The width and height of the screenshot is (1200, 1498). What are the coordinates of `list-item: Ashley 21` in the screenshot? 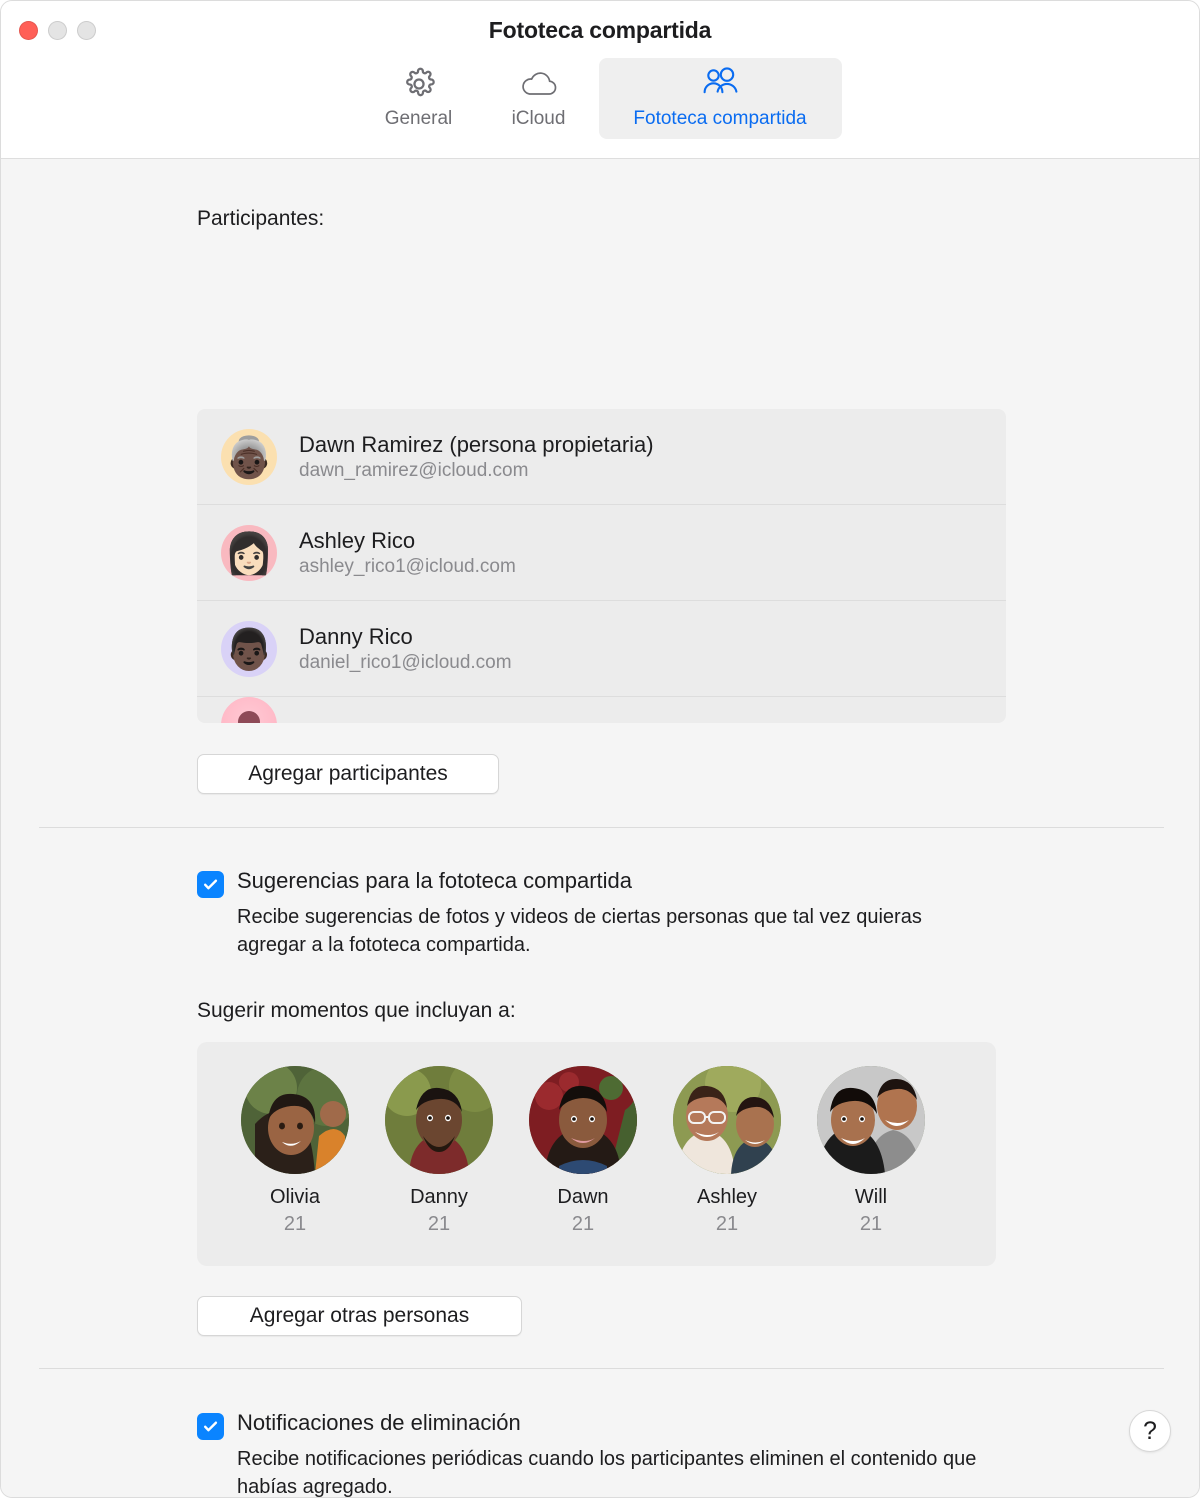 It's located at (727, 1151).